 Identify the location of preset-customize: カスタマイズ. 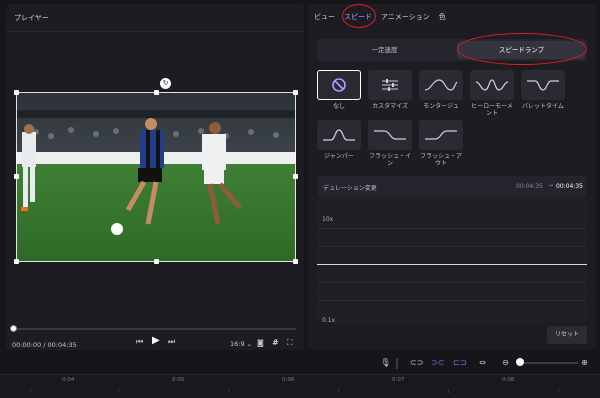
(390, 90).